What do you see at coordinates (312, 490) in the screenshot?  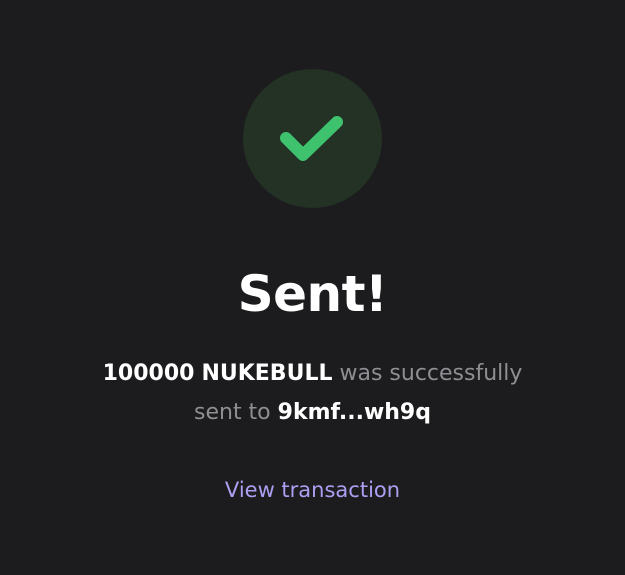 I see `view-transaction-link: View transaction` at bounding box center [312, 490].